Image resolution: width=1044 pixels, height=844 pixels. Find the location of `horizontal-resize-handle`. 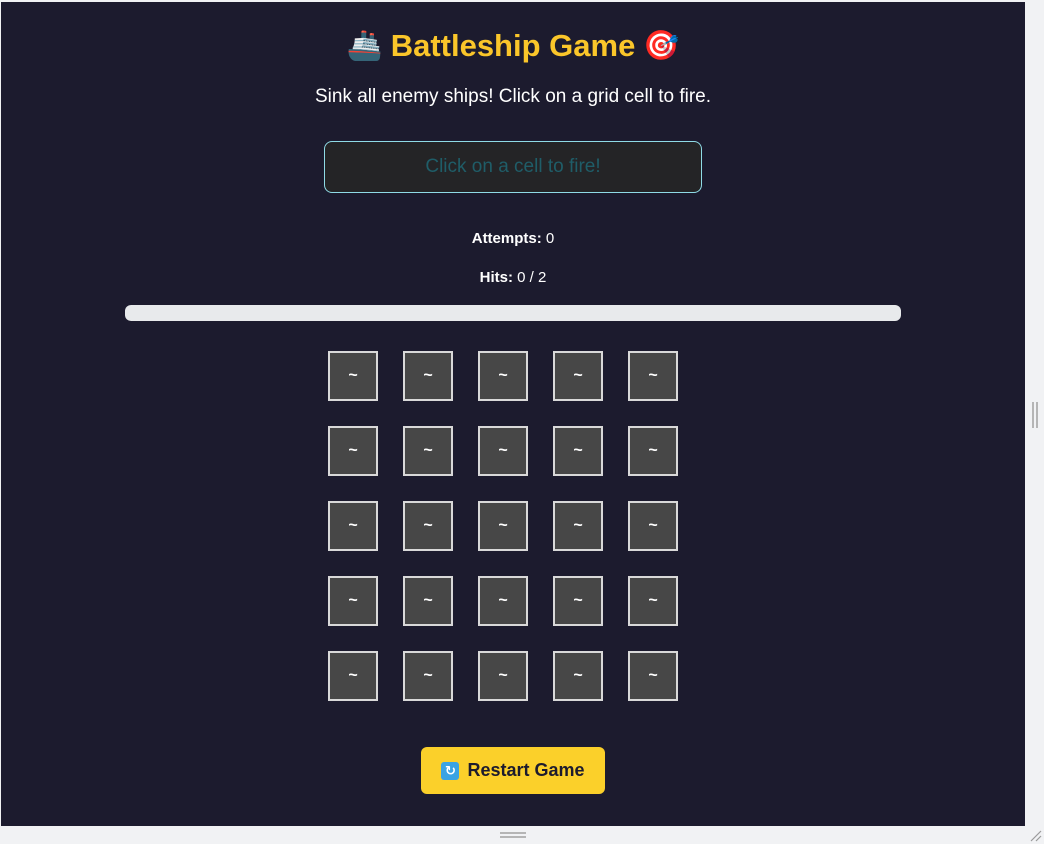

horizontal-resize-handle is located at coordinates (513, 835).